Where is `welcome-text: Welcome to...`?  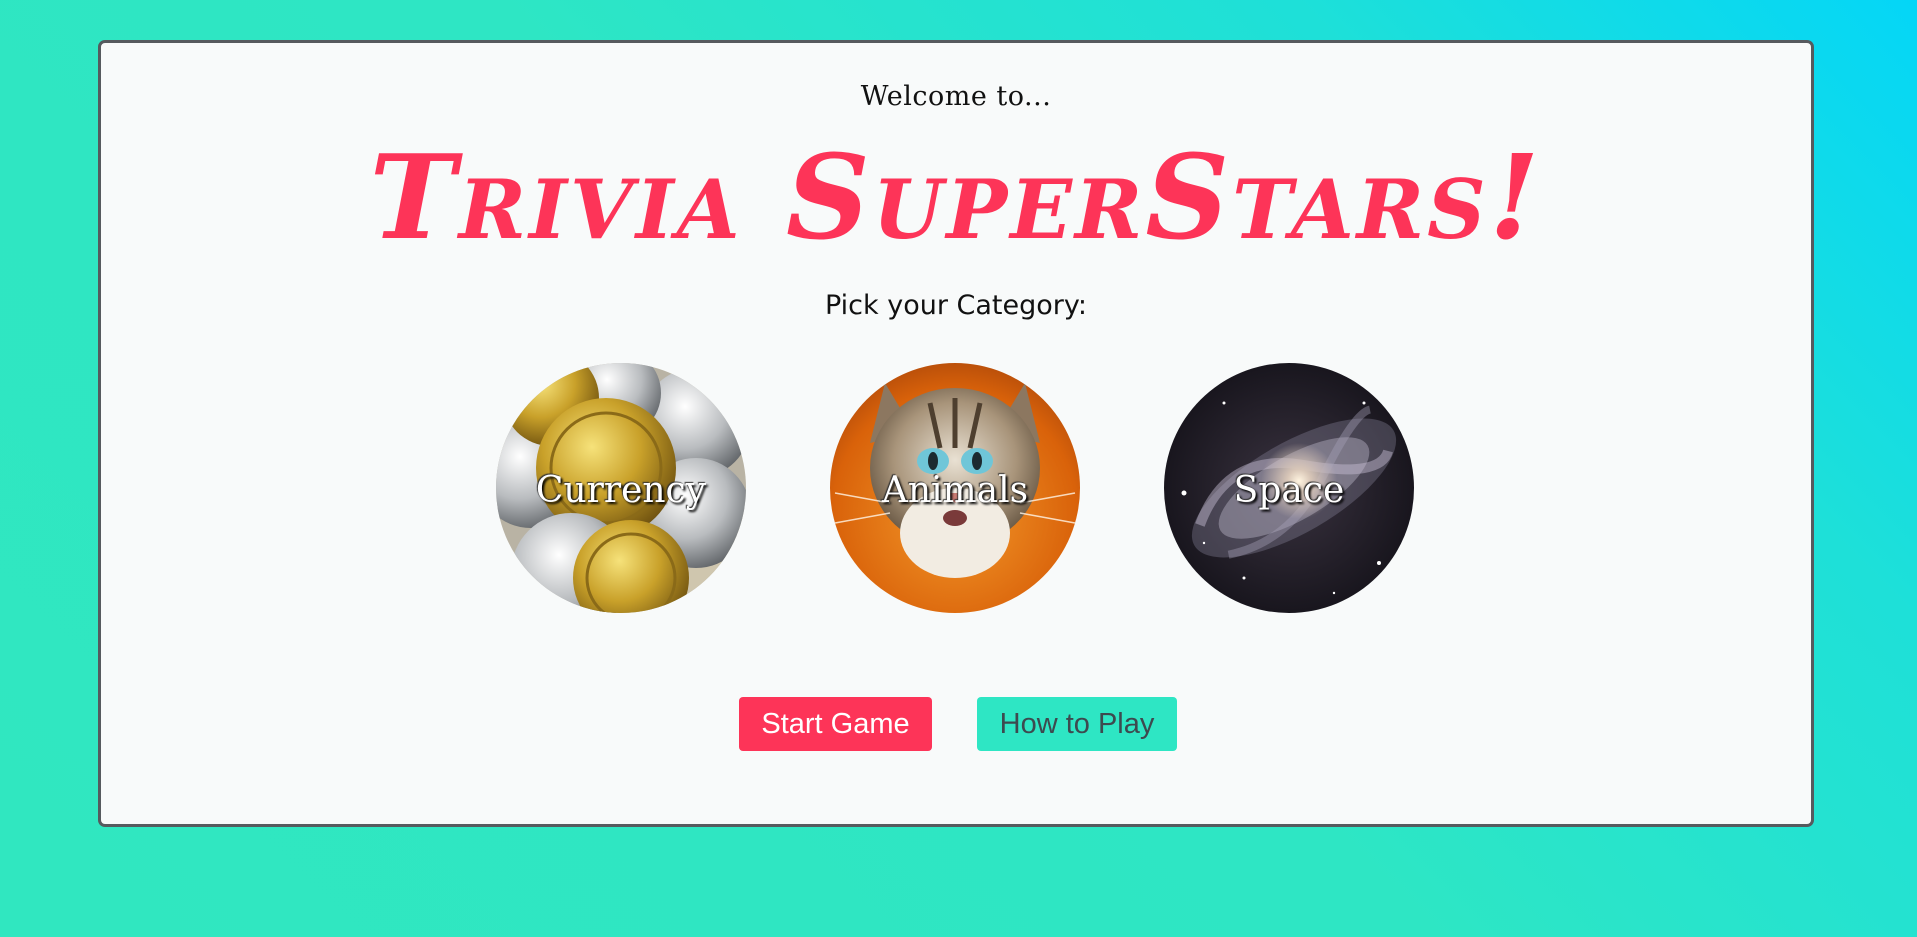 welcome-text: Welcome to... is located at coordinates (956, 96).